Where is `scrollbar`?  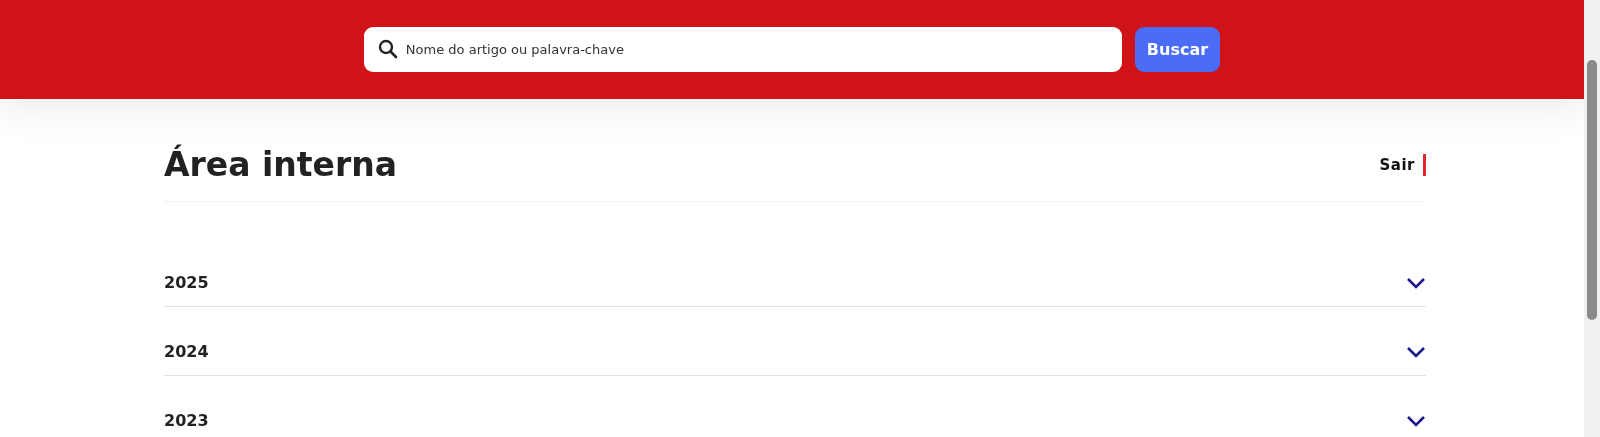 scrollbar is located at coordinates (1592, 218).